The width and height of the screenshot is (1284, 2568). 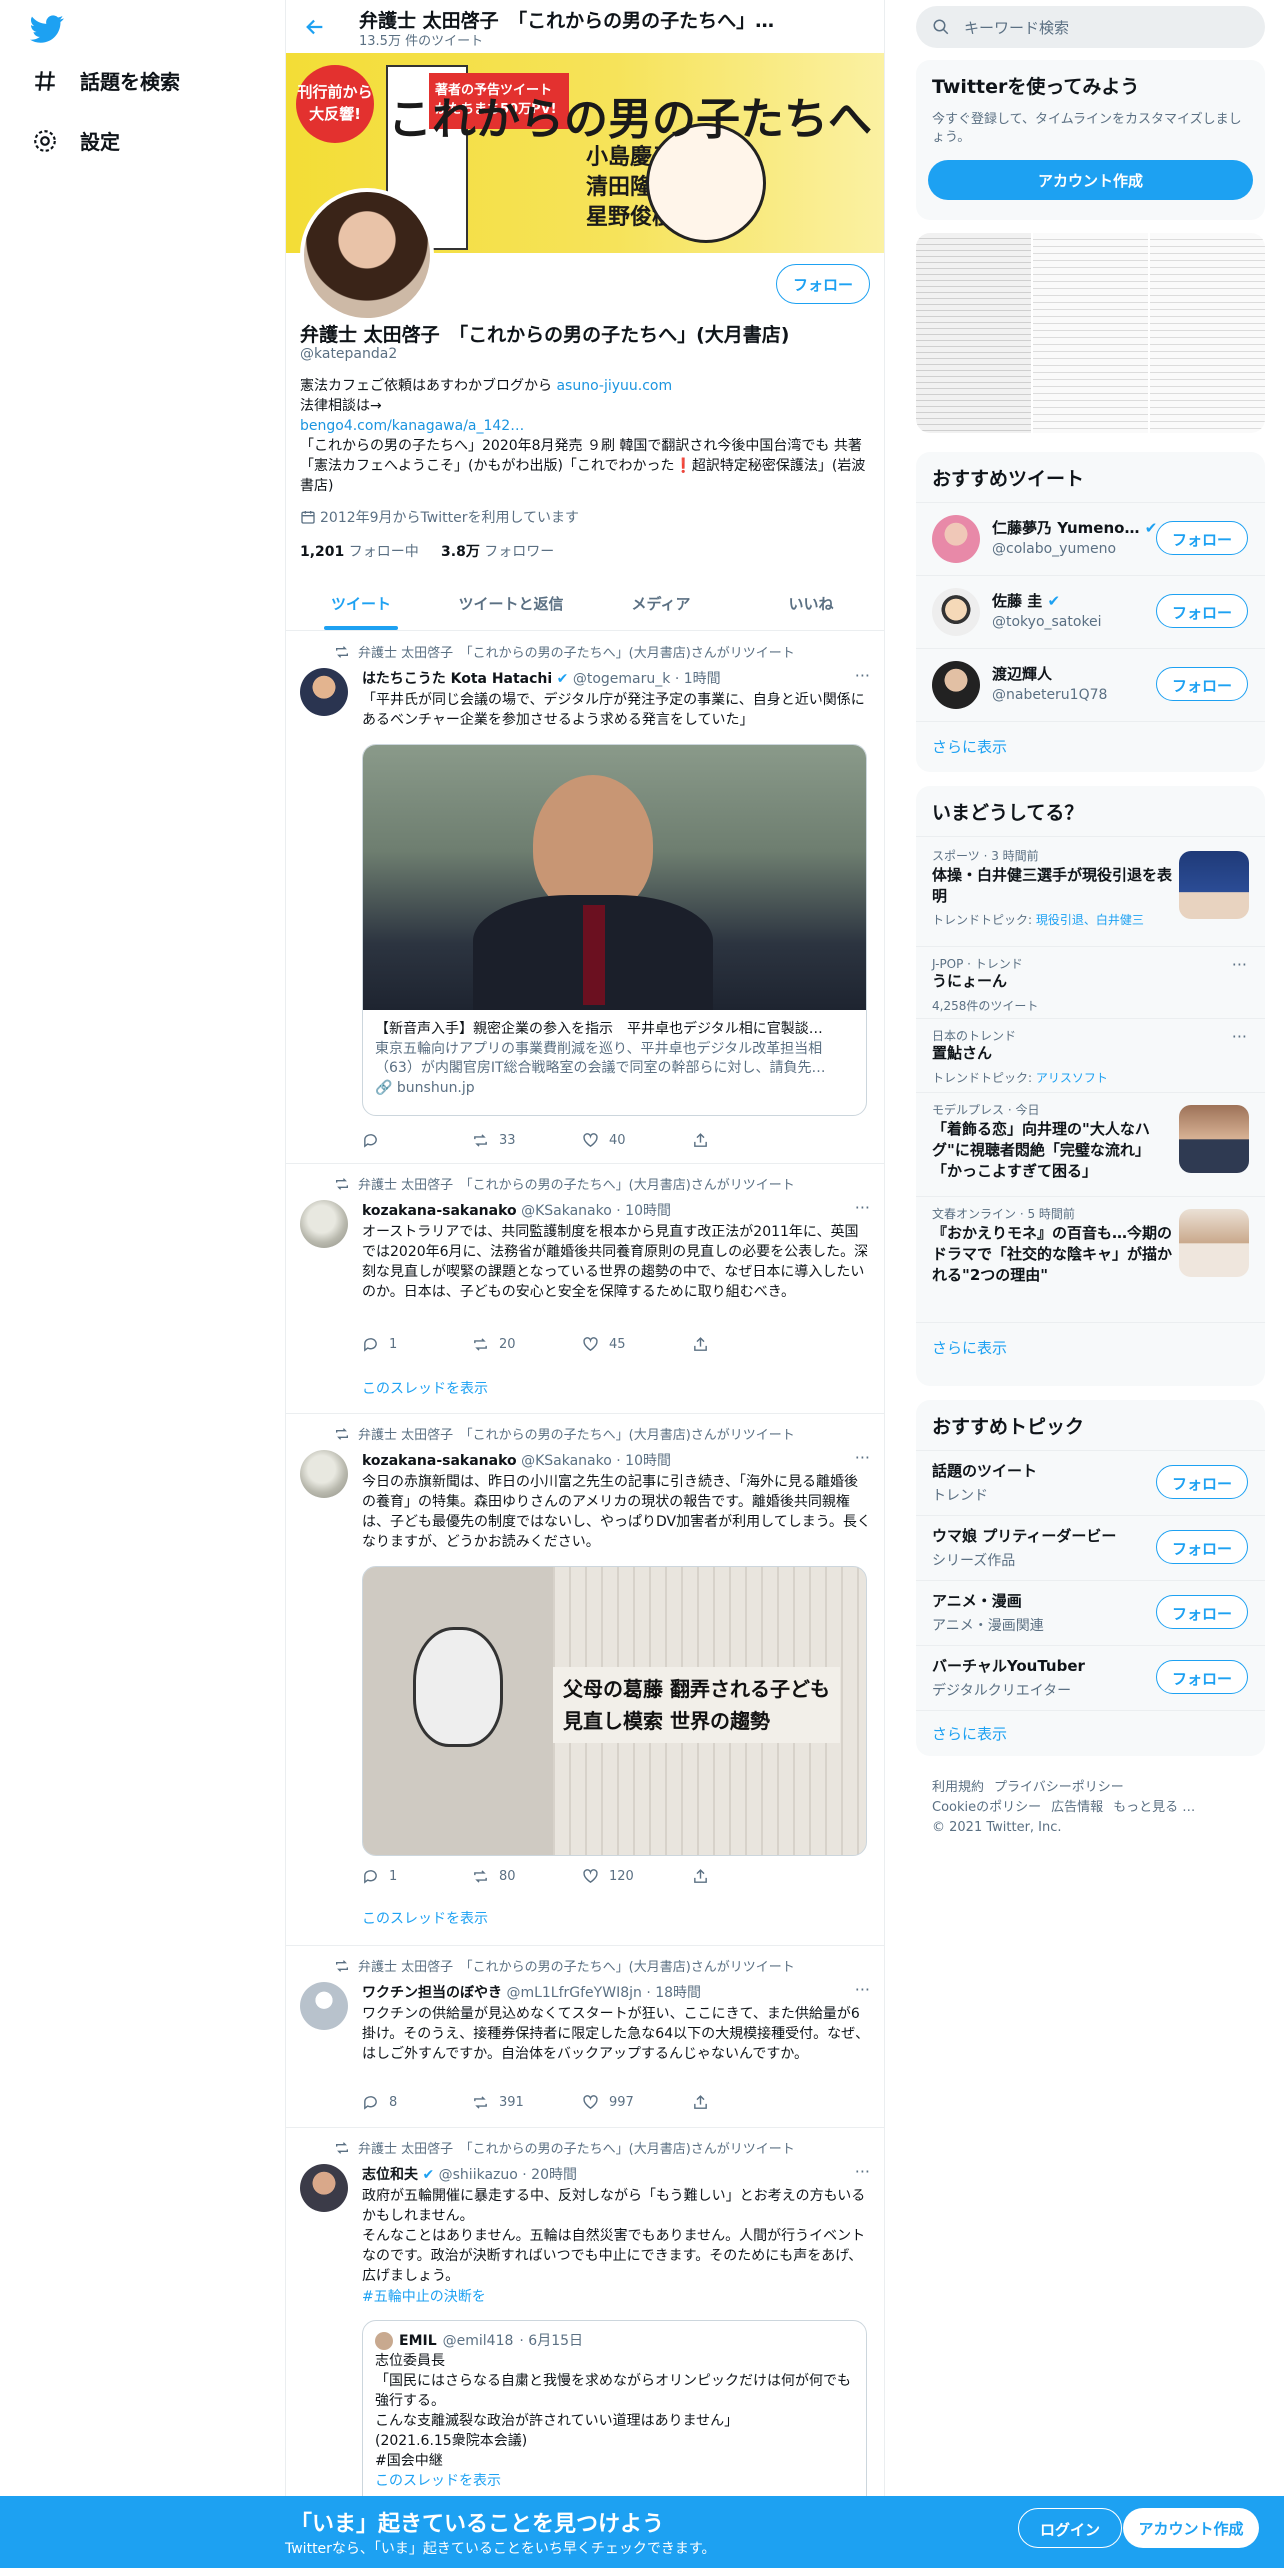 What do you see at coordinates (1191, 2528) in the screenshot?
I see `signup-button: アカウント作成` at bounding box center [1191, 2528].